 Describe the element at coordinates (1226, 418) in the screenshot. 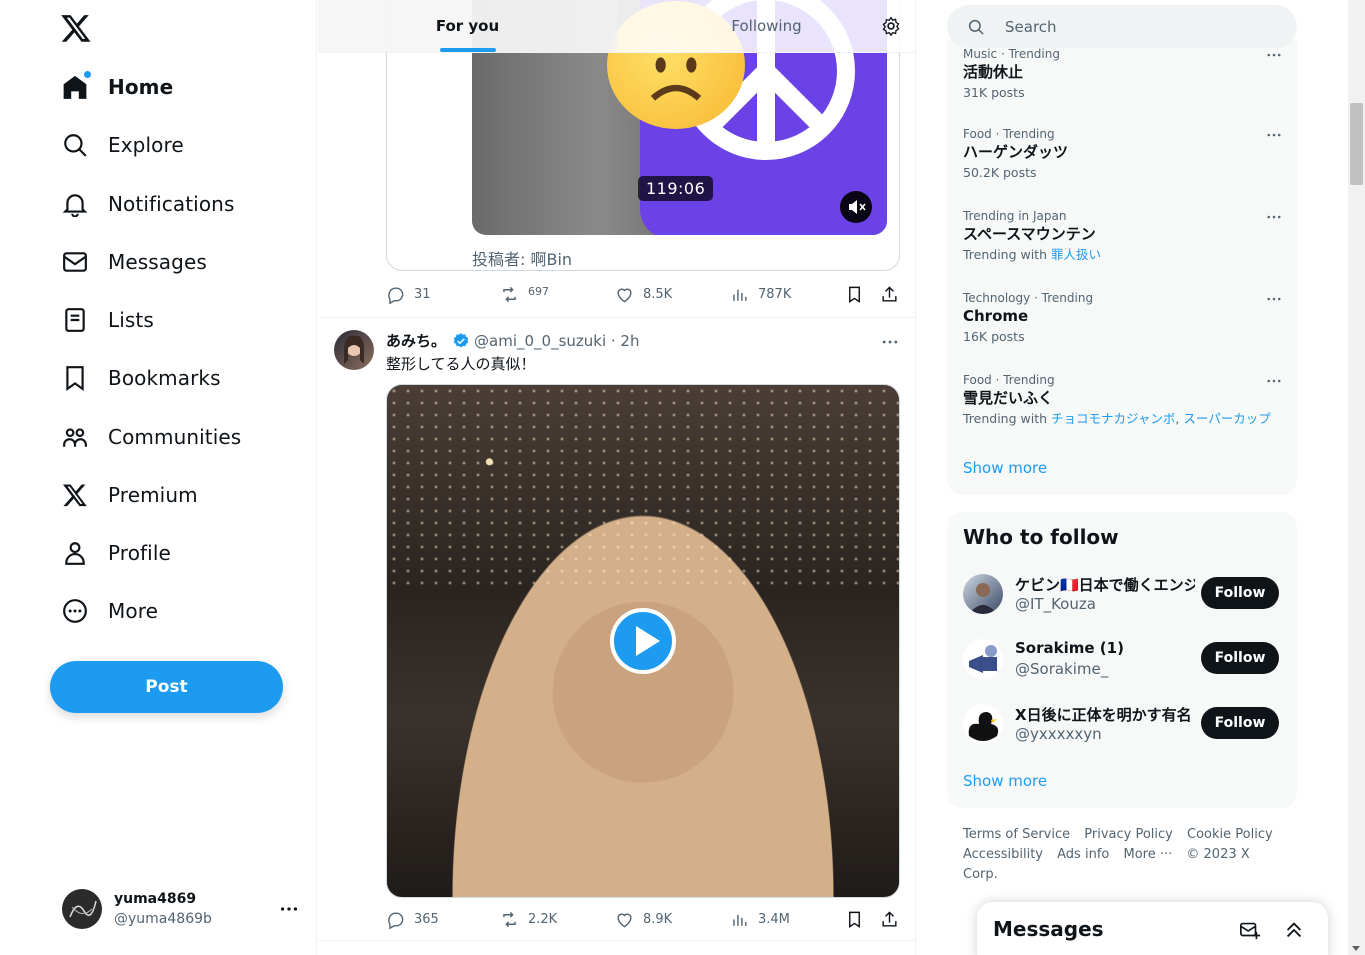

I see `trend-link: スーパーカップ` at that location.